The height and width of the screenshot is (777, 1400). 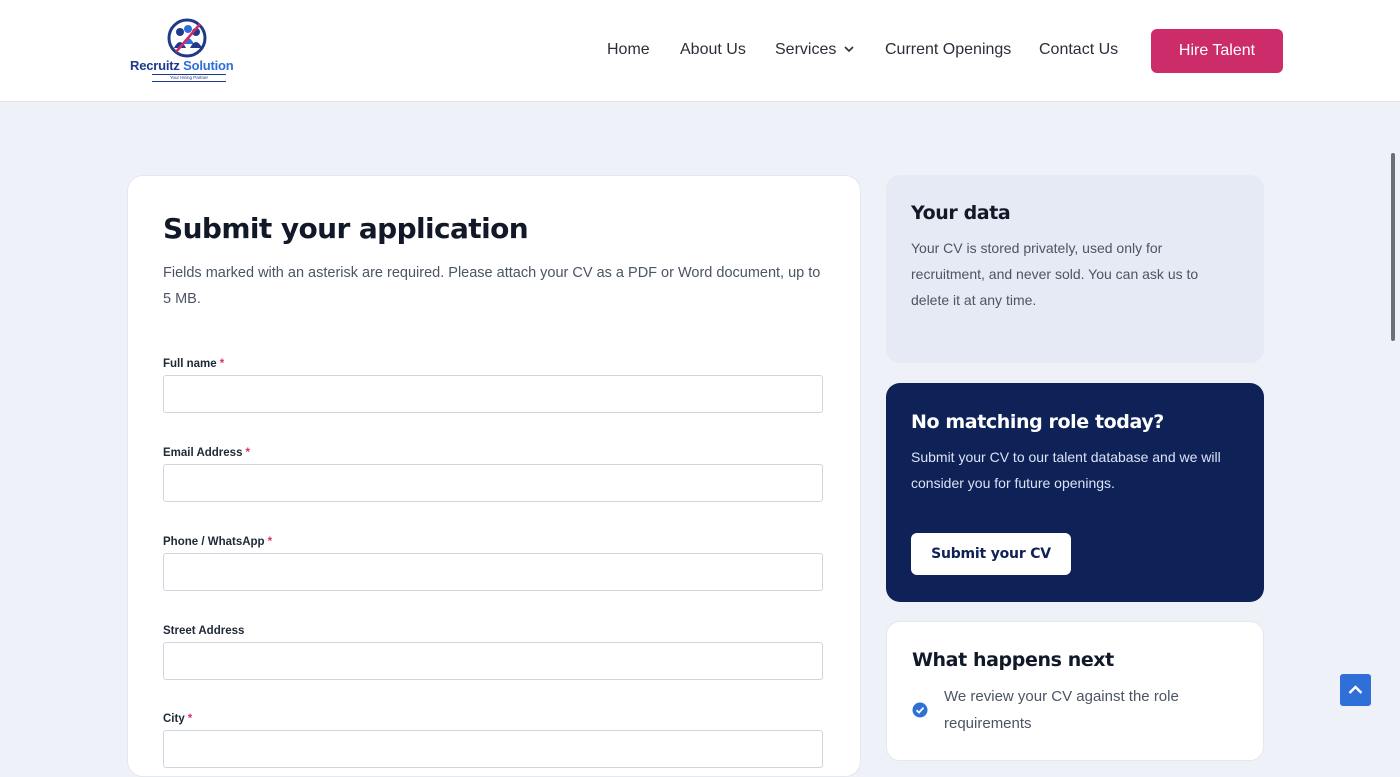 I want to click on nav-current-openings: Current Openings, so click(x=948, y=50).